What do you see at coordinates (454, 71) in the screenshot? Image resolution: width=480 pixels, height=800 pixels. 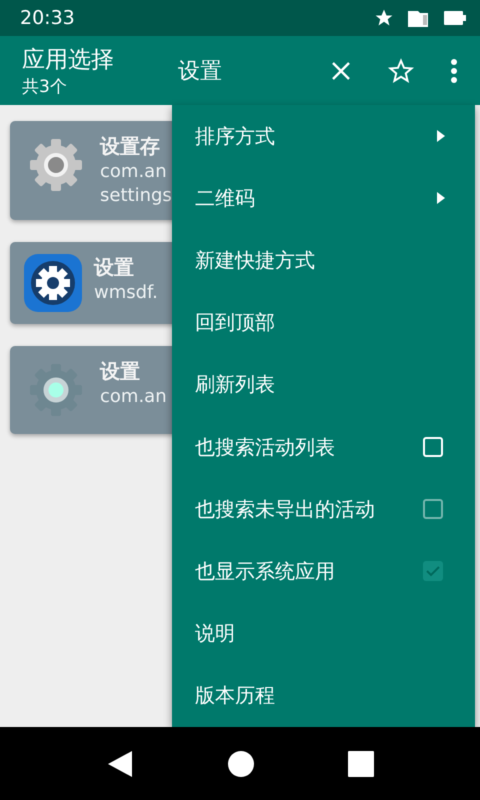 I see `more-icon` at bounding box center [454, 71].